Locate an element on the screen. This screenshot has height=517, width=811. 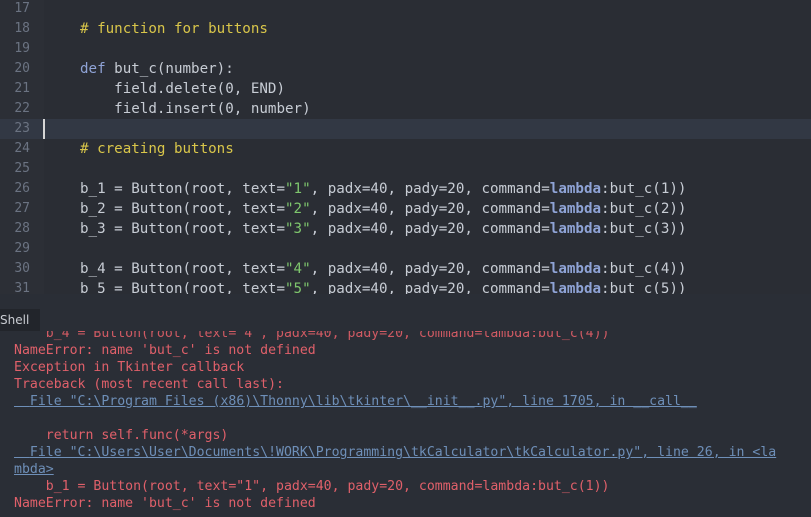
code-line: 24 # creating buttons is located at coordinates (405, 149).